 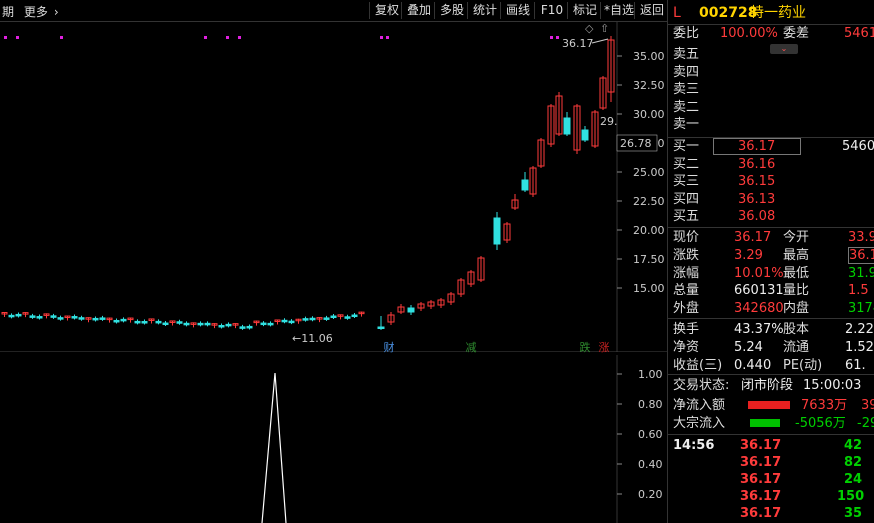 What do you see at coordinates (757, 216) in the screenshot?
I see `buy-level-price: 36.08` at bounding box center [757, 216].